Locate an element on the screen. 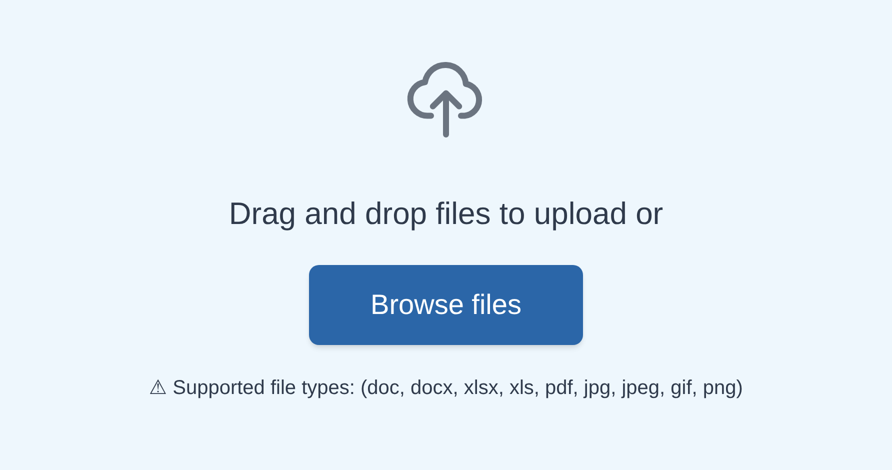 This screenshot has width=892, height=470. upload-prompt: Drag and drop files to upload or is located at coordinates (446, 213).